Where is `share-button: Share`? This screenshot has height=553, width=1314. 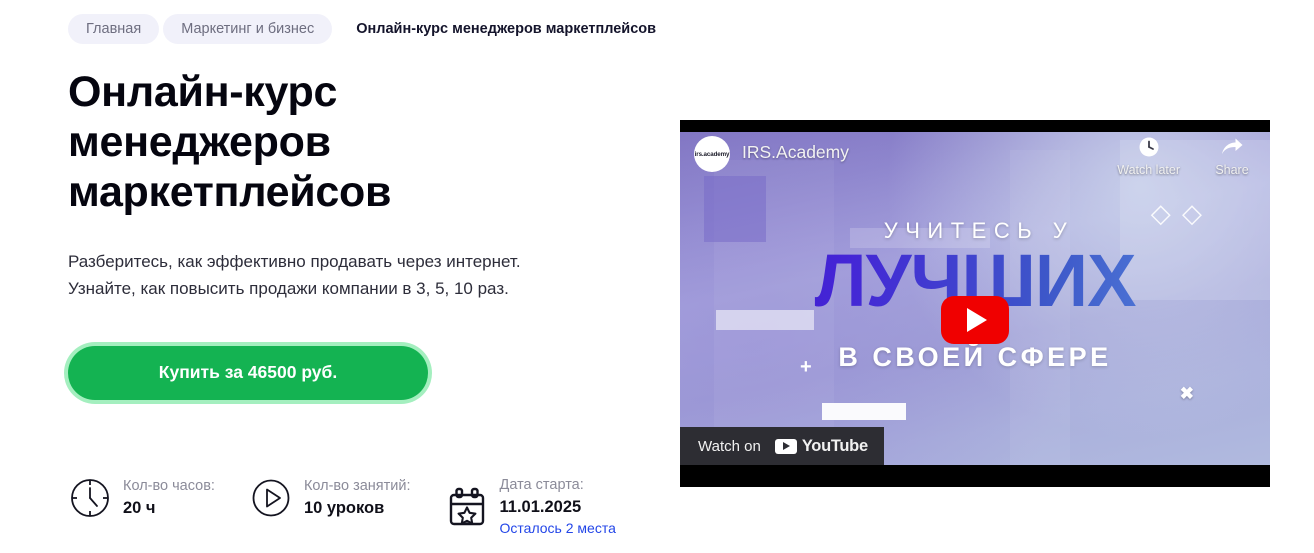 share-button: Share is located at coordinates (1232, 156).